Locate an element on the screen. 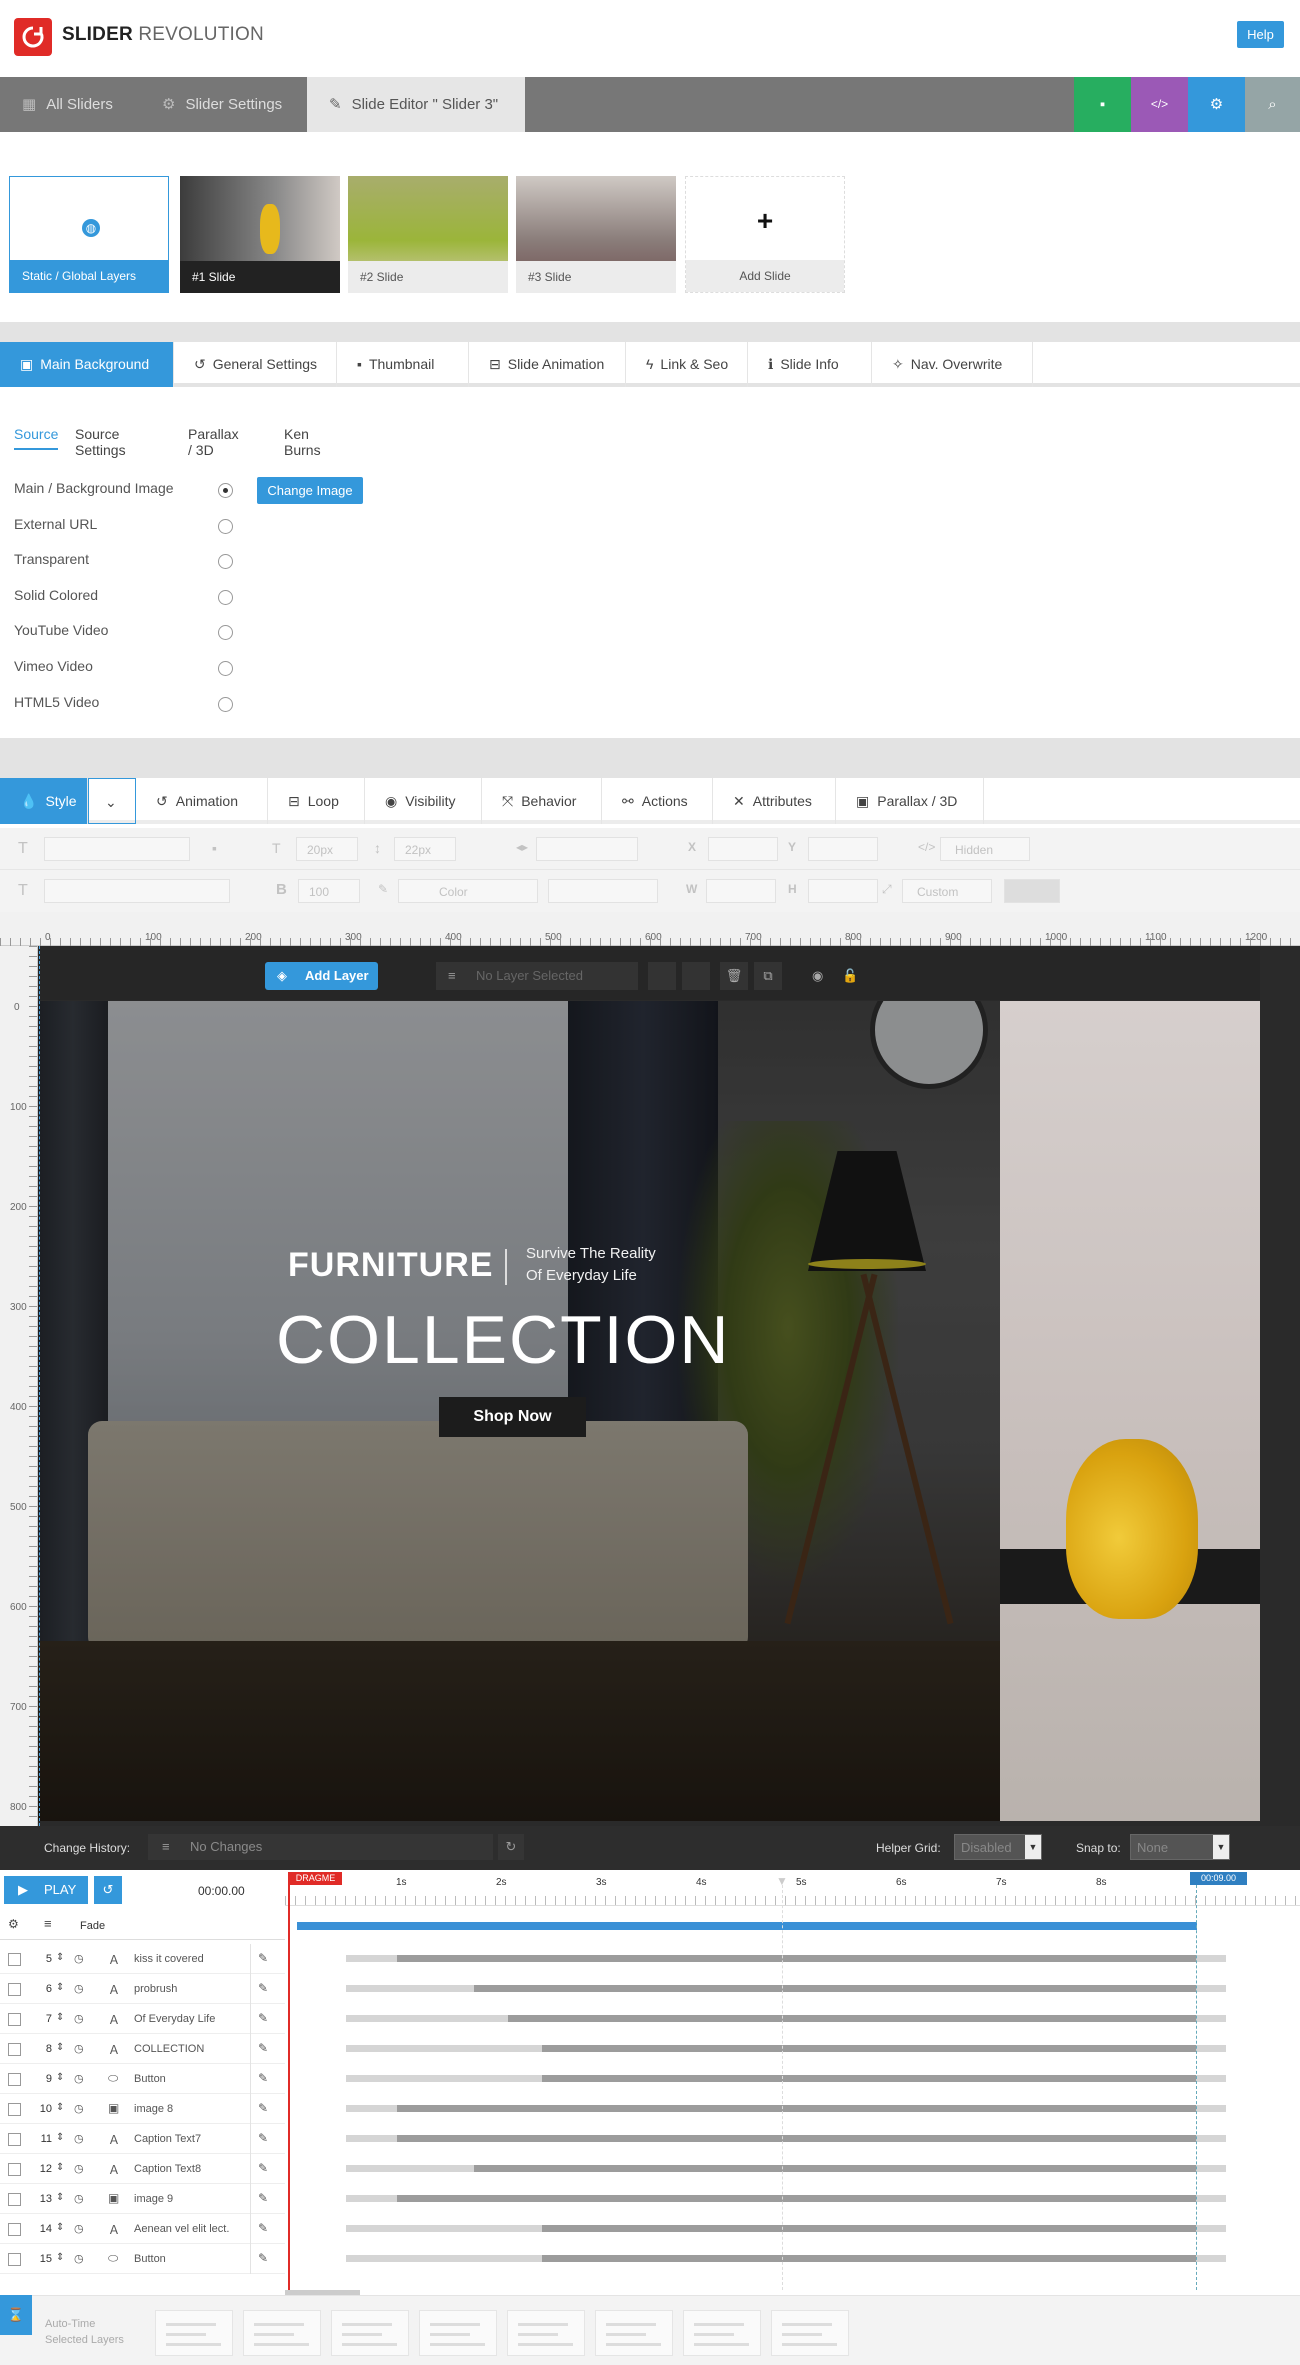 Image resolution: width=1300 pixels, height=2365 pixels. x-input is located at coordinates (743, 849).